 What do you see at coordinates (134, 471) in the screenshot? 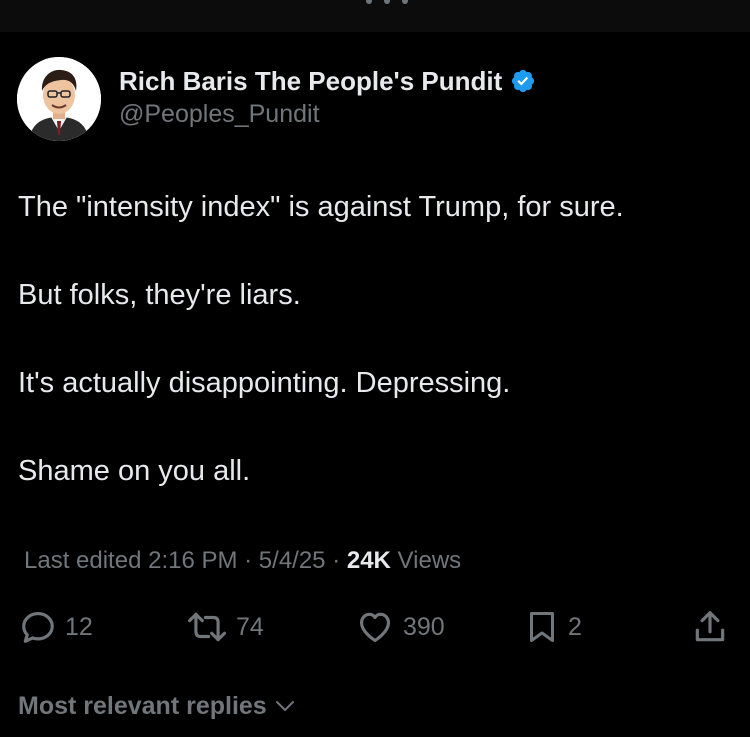
I see `post-paragraph: Shame on you all.` at bounding box center [134, 471].